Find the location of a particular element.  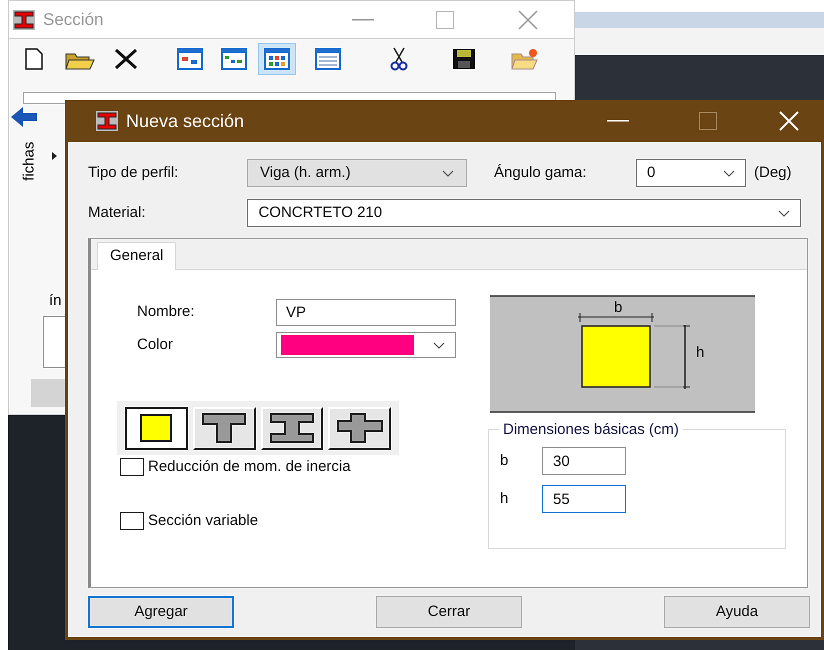

material-dropdown: CONCRTETO 210 is located at coordinates (524, 213).